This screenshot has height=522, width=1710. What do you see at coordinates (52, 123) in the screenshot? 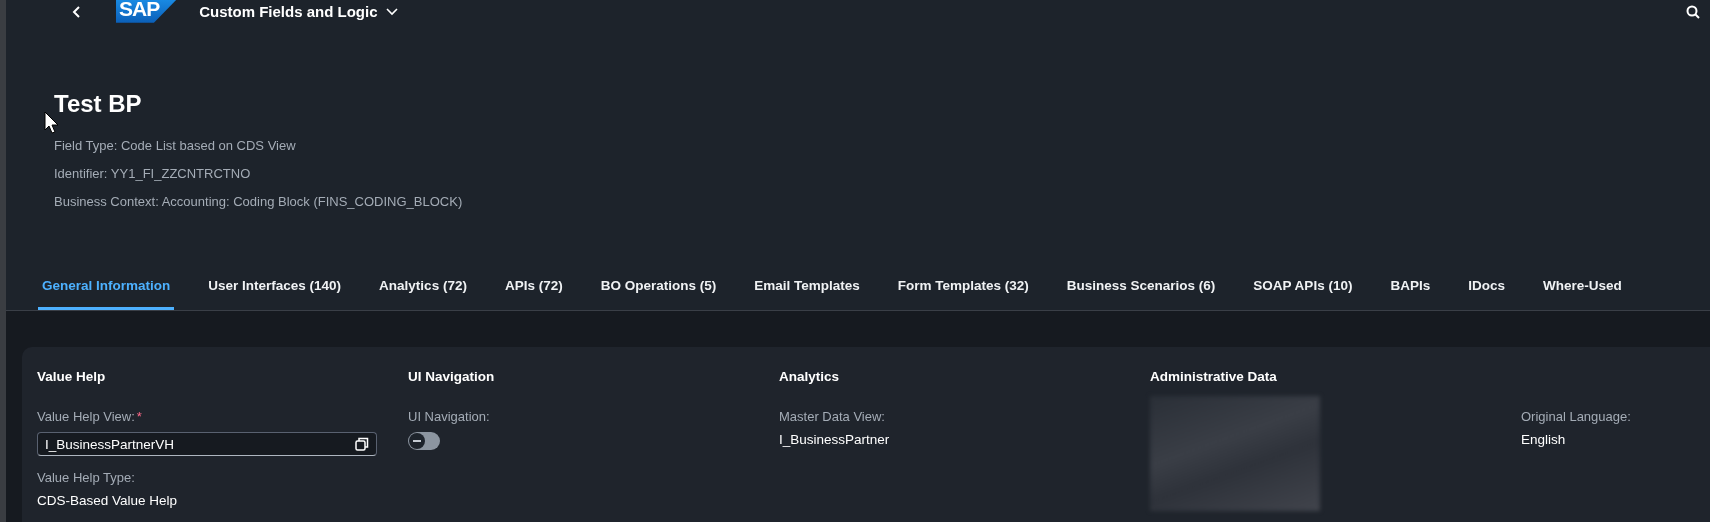
I see `mouse-cursor-icon` at bounding box center [52, 123].